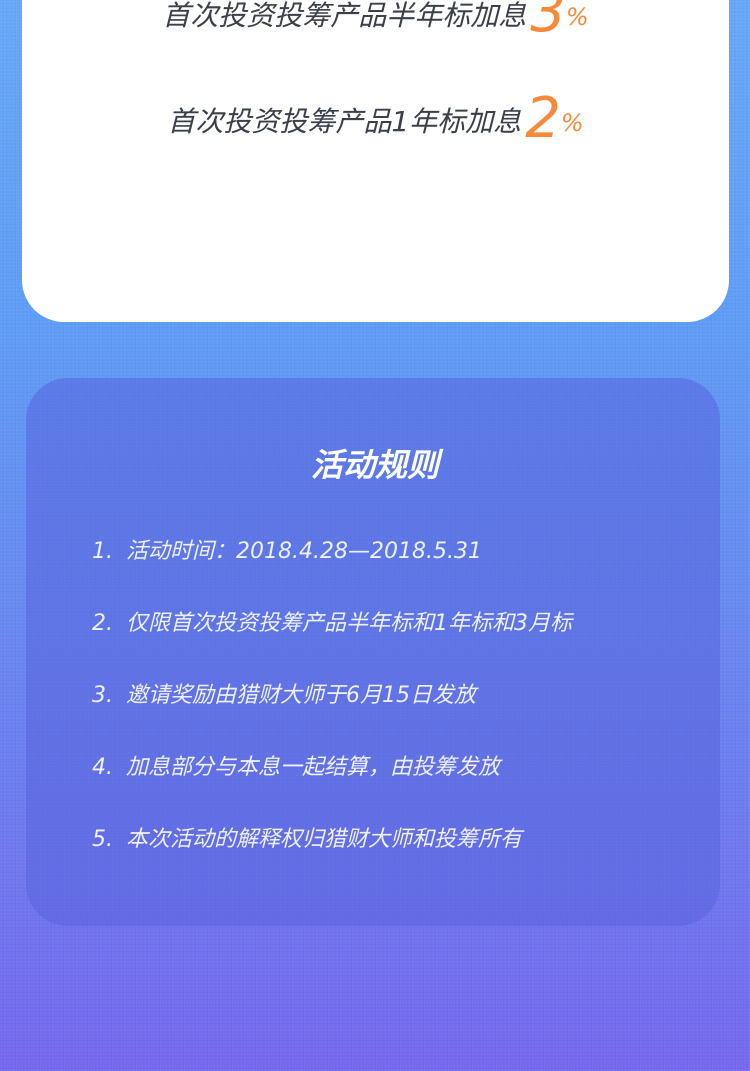 Image resolution: width=750 pixels, height=1071 pixels. I want to click on rule-item-3: 3. 邀请奖励由猎财大师于6月15日发放, so click(284, 693).